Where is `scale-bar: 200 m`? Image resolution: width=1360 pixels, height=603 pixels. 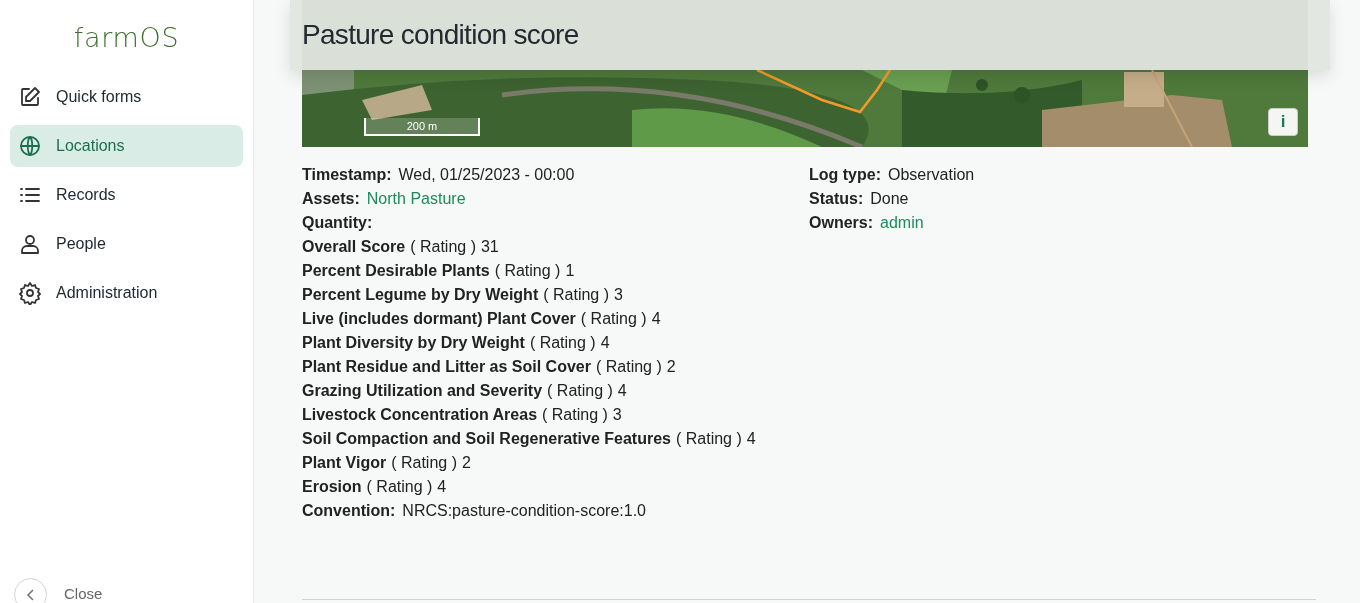
scale-bar: 200 m is located at coordinates (422, 127).